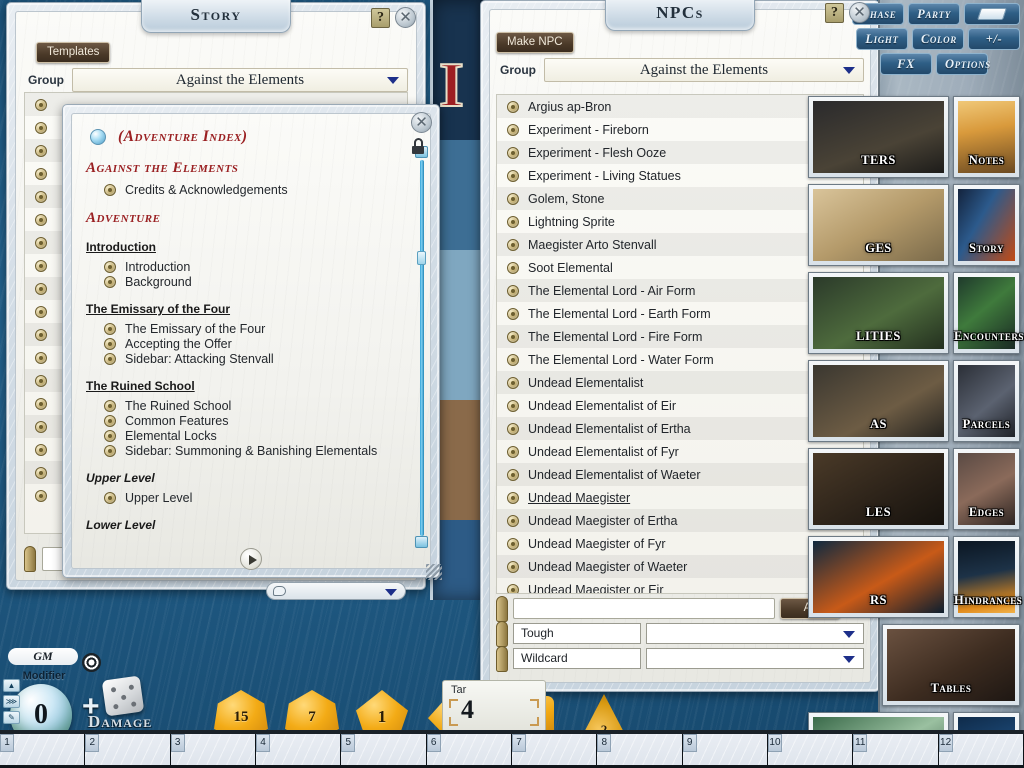 Image resolution: width=1024 pixels, height=768 pixels. What do you see at coordinates (963, 64) in the screenshot?
I see `sidebar-button-options: Options` at bounding box center [963, 64].